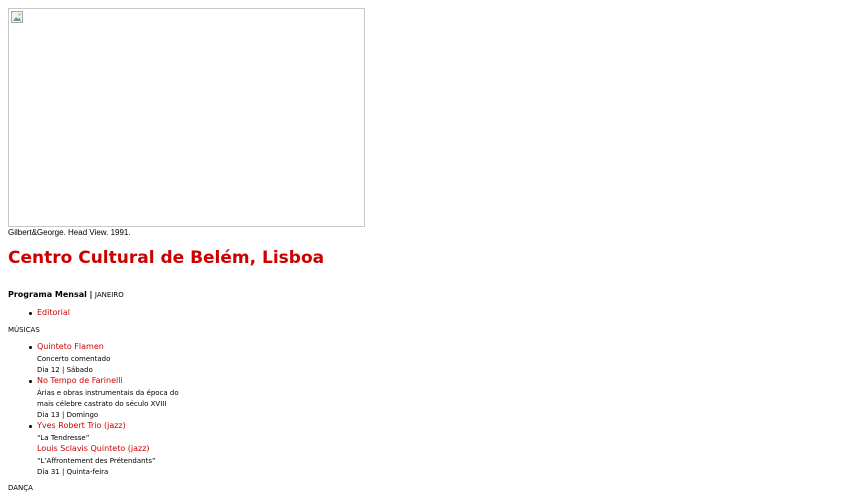 This screenshot has width=865, height=500. I want to click on program-header: Programa Mensal | JANEIRO, so click(66, 294).